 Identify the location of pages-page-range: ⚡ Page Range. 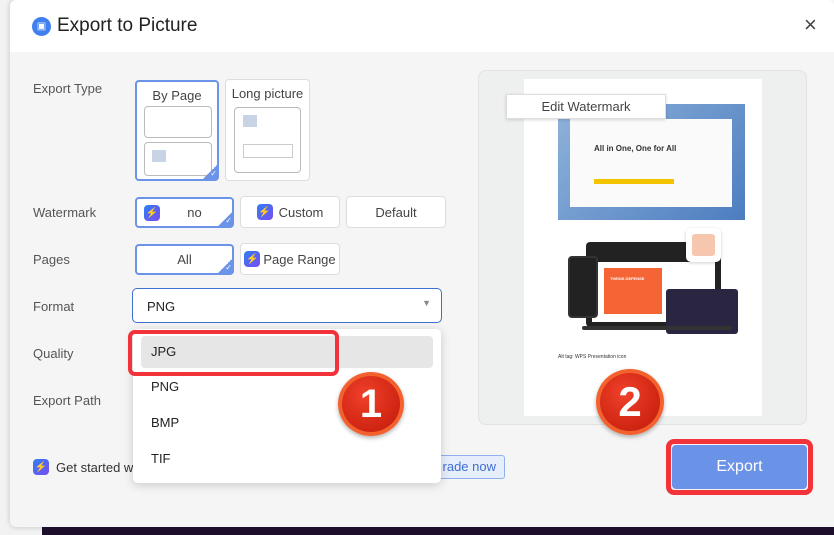
(290, 259).